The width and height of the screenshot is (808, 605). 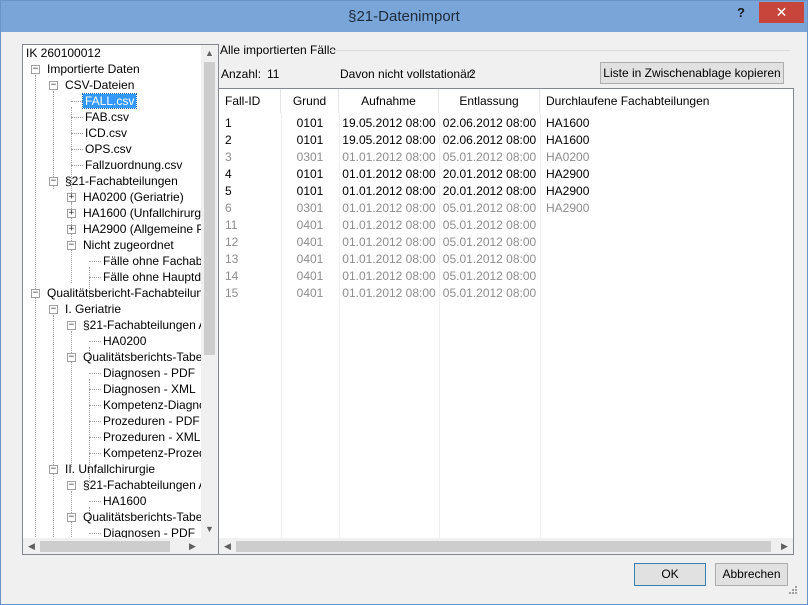 I want to click on tree-node-fachabteilungen-a: §21-Fachabteilungen A, so click(x=142, y=325).